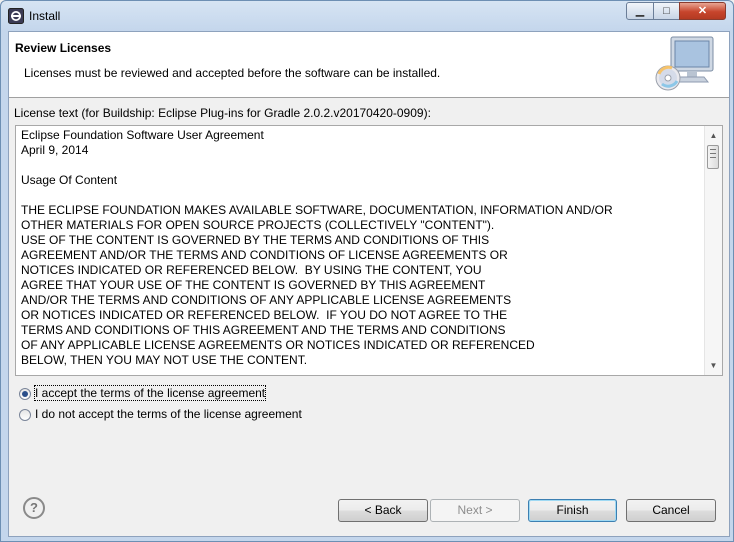  I want to click on window-title: Install, so click(45, 16).